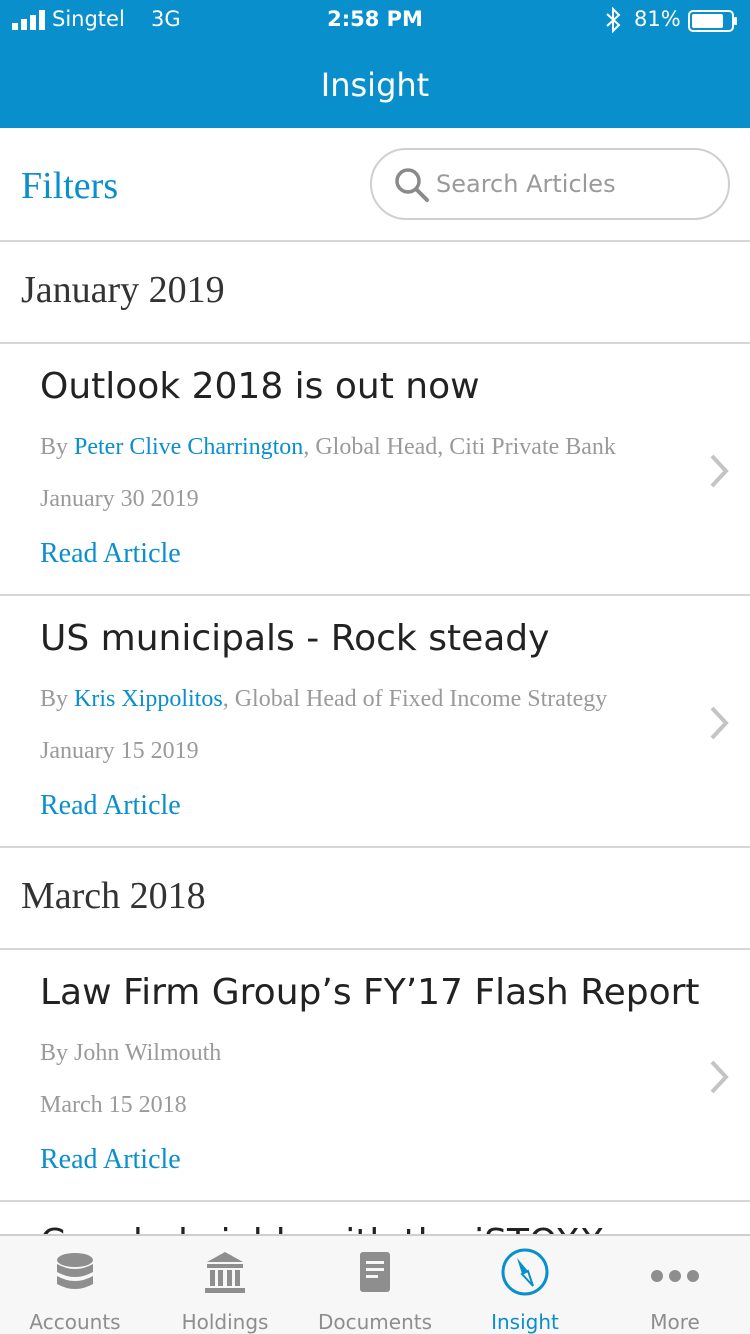 The width and height of the screenshot is (750, 1334). What do you see at coordinates (375, 1218) in the screenshot?
I see `article-row: Coupled yields with the iSTOXX` at bounding box center [375, 1218].